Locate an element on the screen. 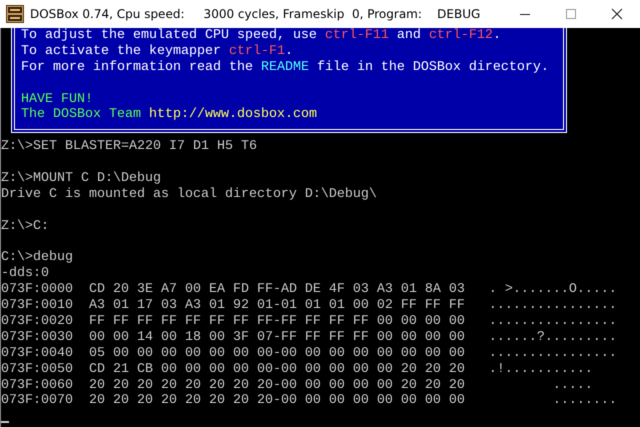 Image resolution: width=640 pixels, height=427 pixels. console-line: Z:\>C: is located at coordinates (25, 226).